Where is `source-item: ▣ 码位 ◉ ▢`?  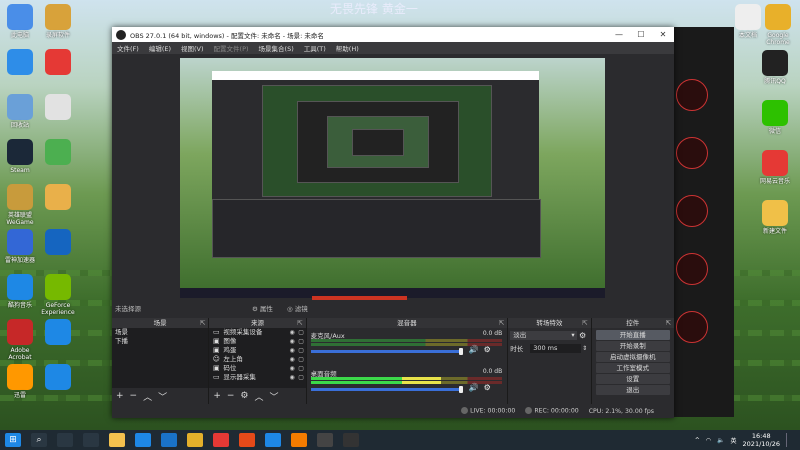
source-item: ▣ 码位 ◉ ▢ is located at coordinates (257, 368).